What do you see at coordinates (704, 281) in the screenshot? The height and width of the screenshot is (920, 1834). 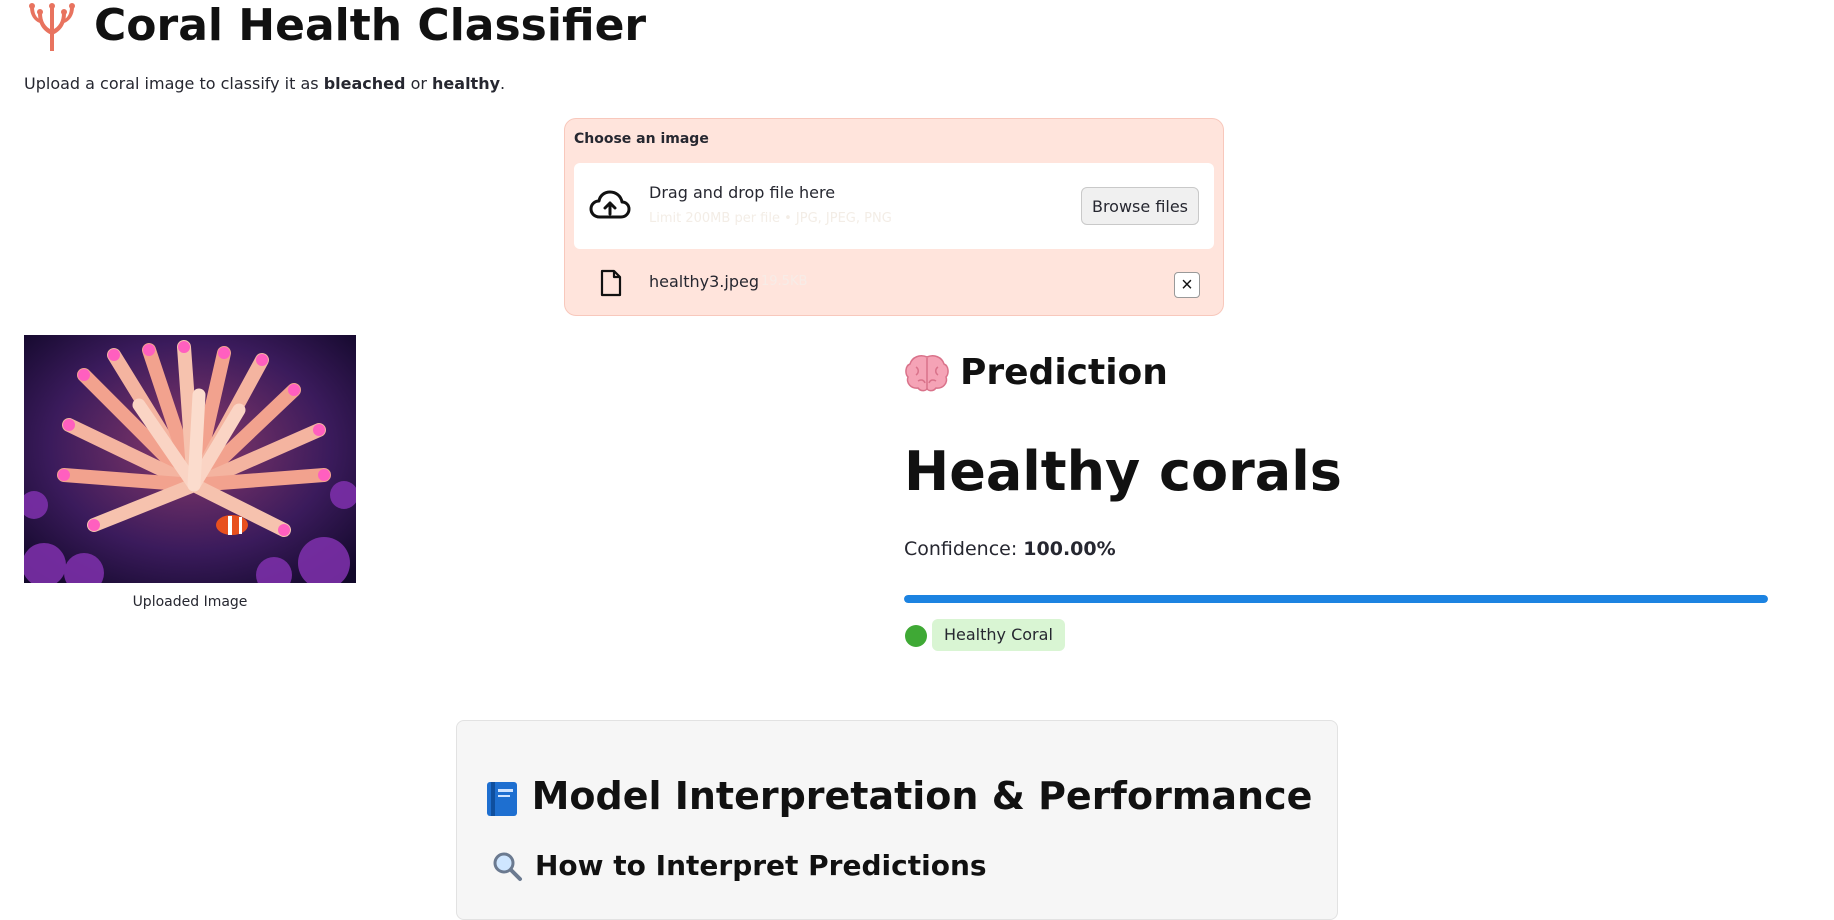 I see `file-name: healthy3.jpeg` at bounding box center [704, 281].